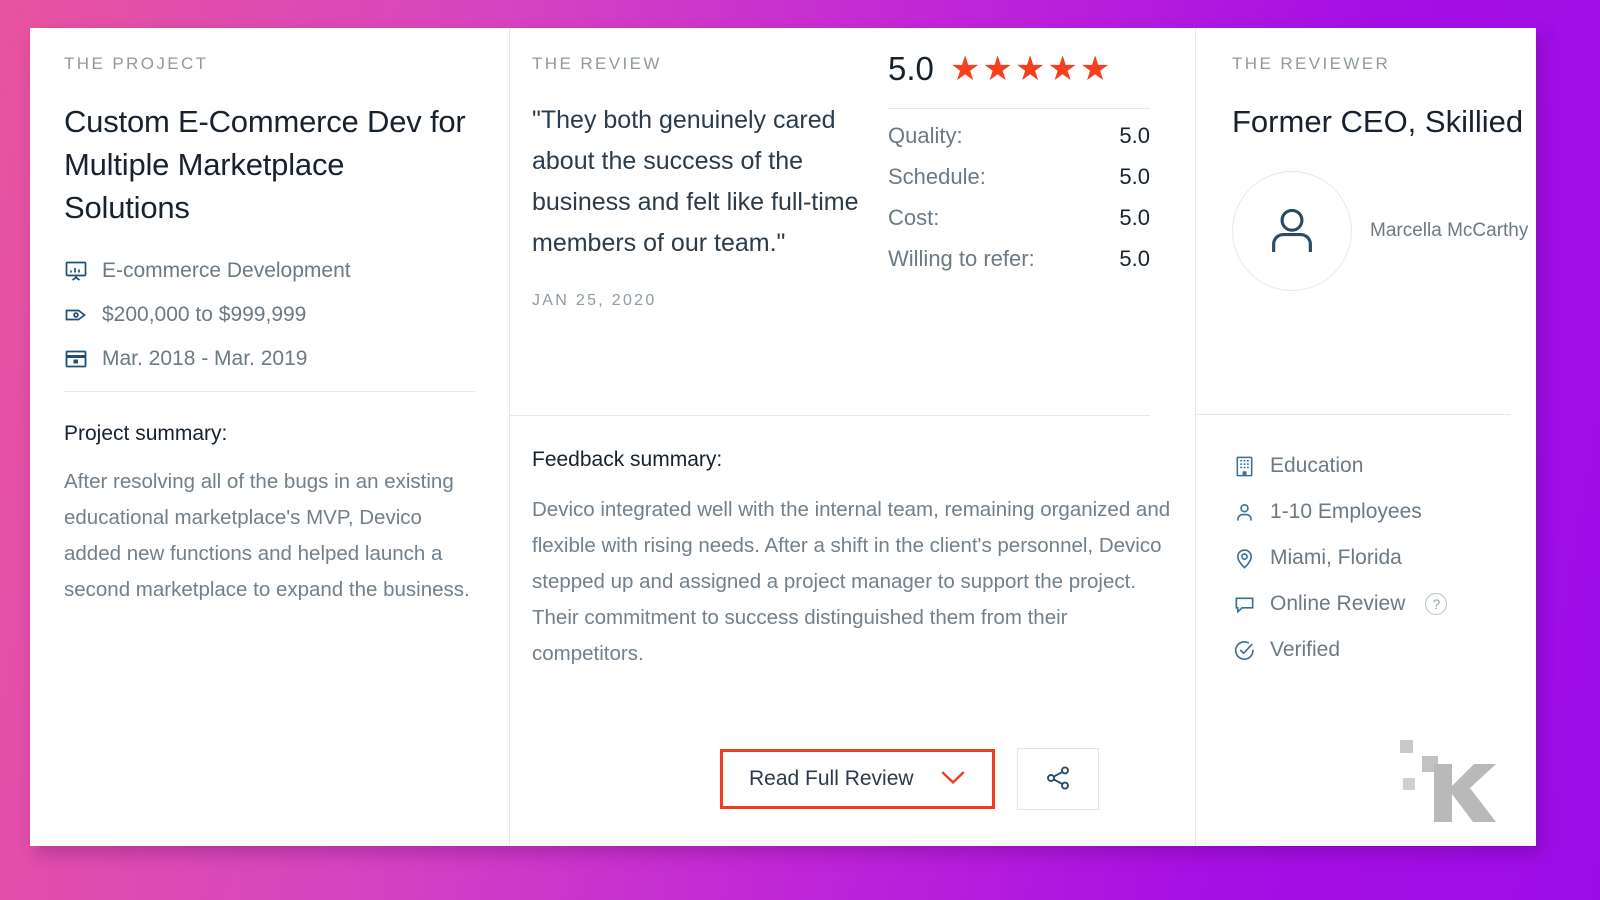  What do you see at coordinates (1244, 466) in the screenshot?
I see `building-icon` at bounding box center [1244, 466].